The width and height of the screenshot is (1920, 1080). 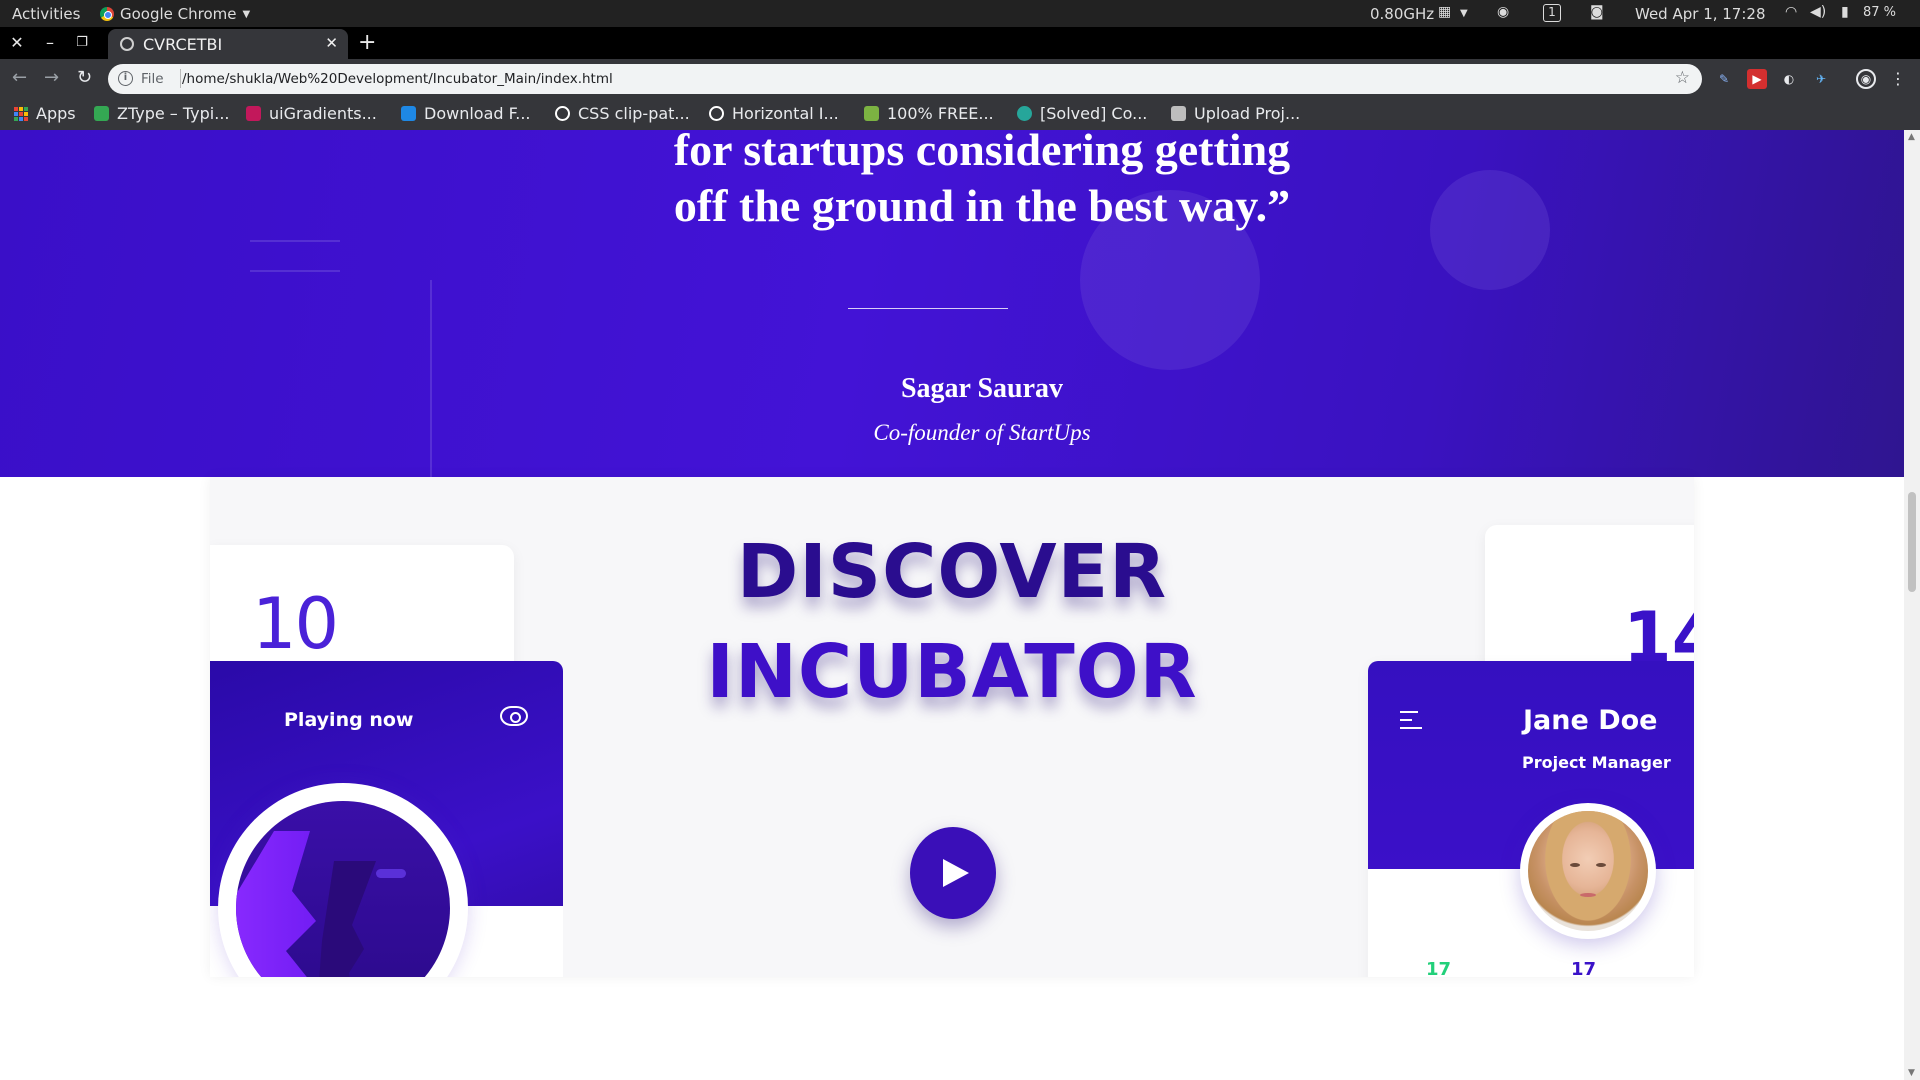 What do you see at coordinates (1439, 968) in the screenshot?
I see `profile-stat-left: 17` at bounding box center [1439, 968].